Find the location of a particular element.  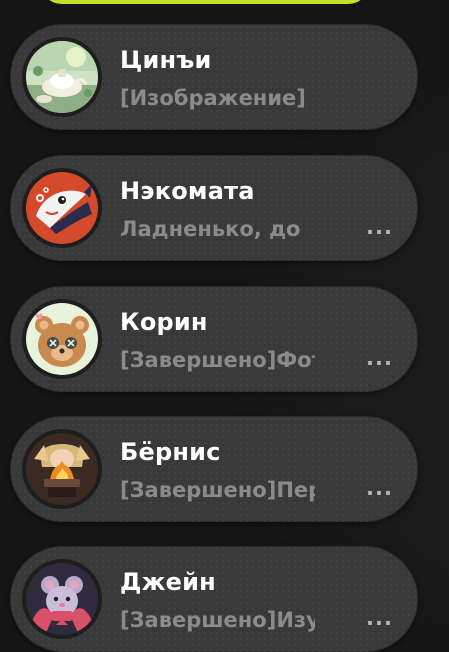

chat-item-qingyi: Цинъи [Изображение] is located at coordinates (214, 77).